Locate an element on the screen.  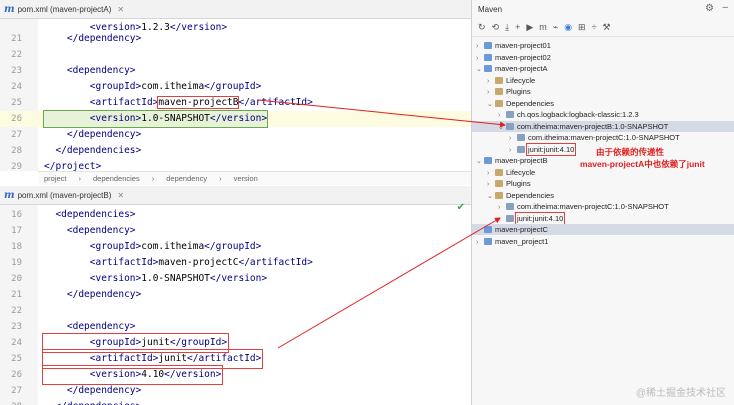
tree-item: › maven_project1 is located at coordinates (603, 241).